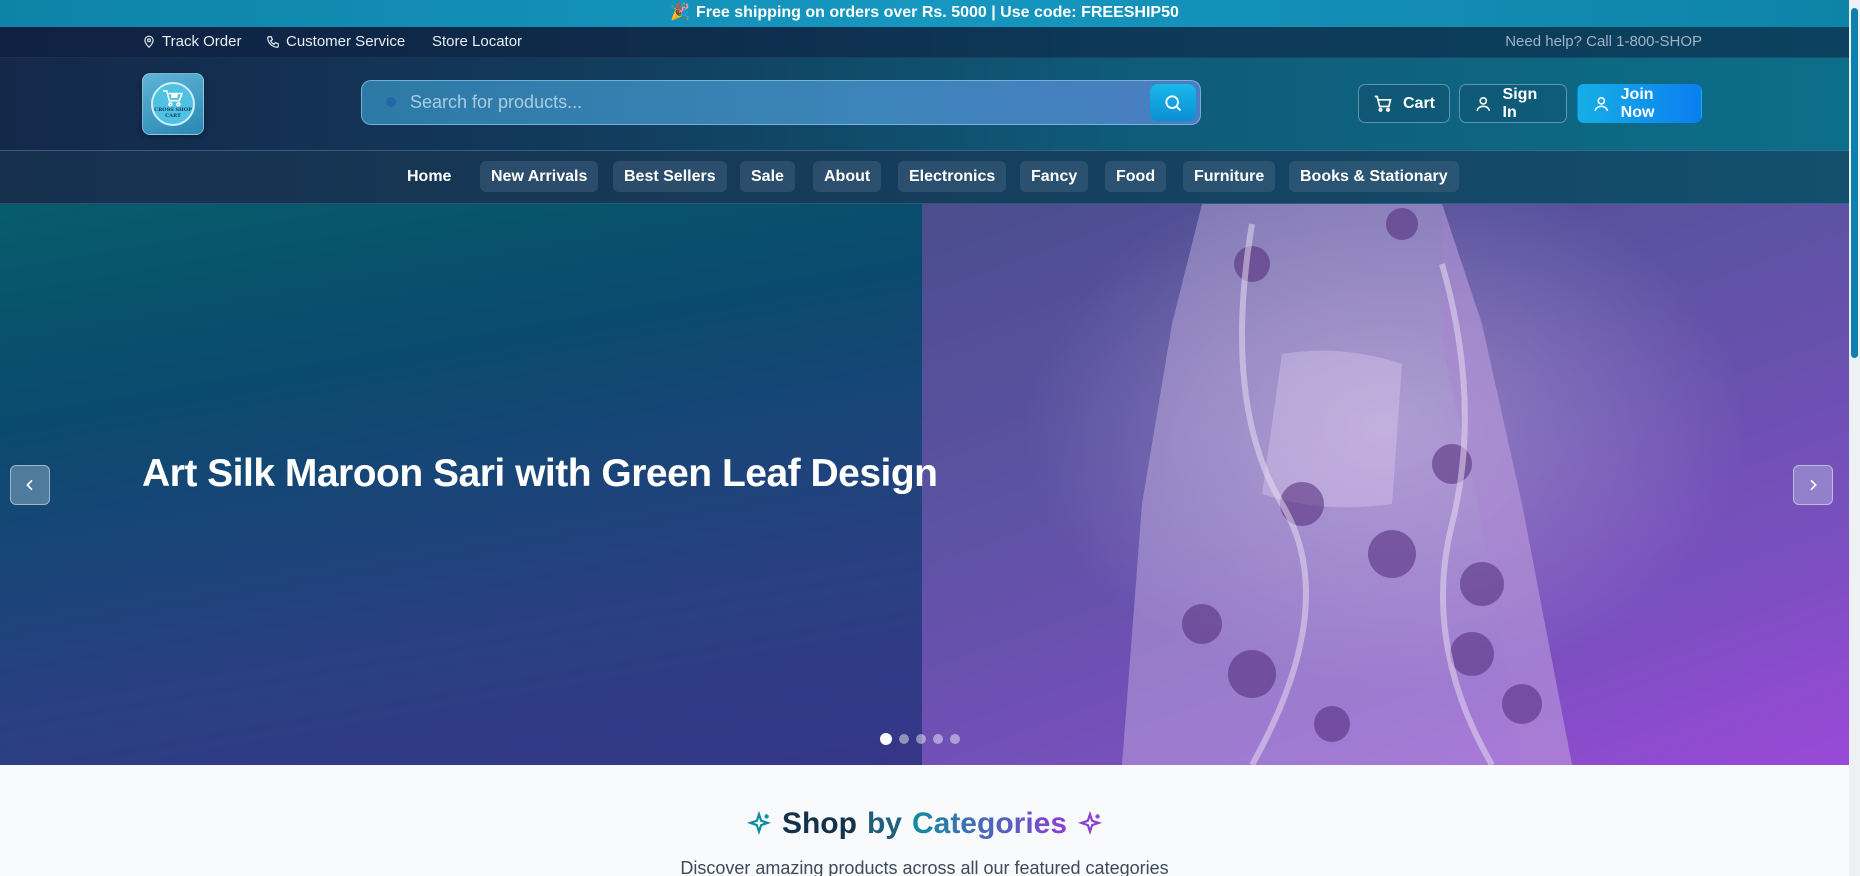 The width and height of the screenshot is (1860, 876). I want to click on carousel-prev-button, so click(30, 485).